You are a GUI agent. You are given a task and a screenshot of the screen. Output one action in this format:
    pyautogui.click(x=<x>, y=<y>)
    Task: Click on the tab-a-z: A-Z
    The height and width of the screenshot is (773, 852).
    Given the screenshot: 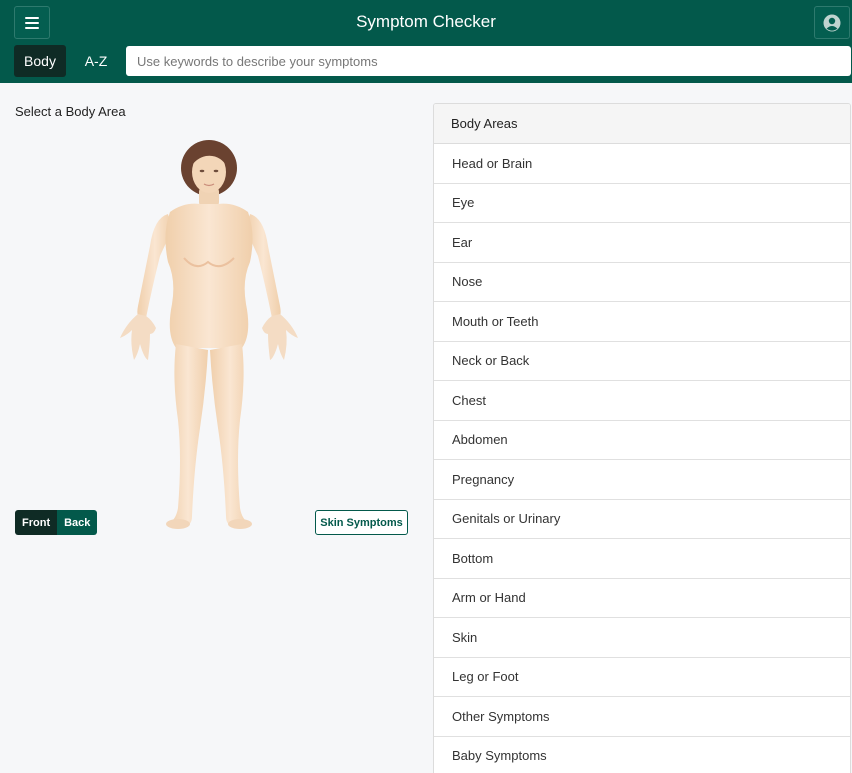 What is the action you would take?
    pyautogui.click(x=96, y=61)
    